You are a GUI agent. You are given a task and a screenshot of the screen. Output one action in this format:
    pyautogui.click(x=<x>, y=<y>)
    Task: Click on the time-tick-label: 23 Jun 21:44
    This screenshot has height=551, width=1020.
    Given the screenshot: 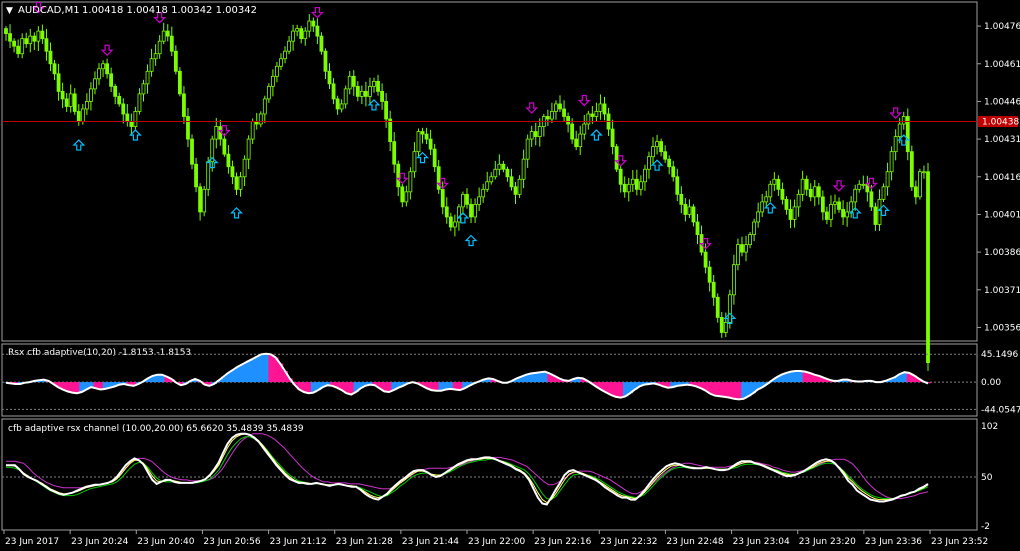 What is the action you would take?
    pyautogui.click(x=430, y=542)
    